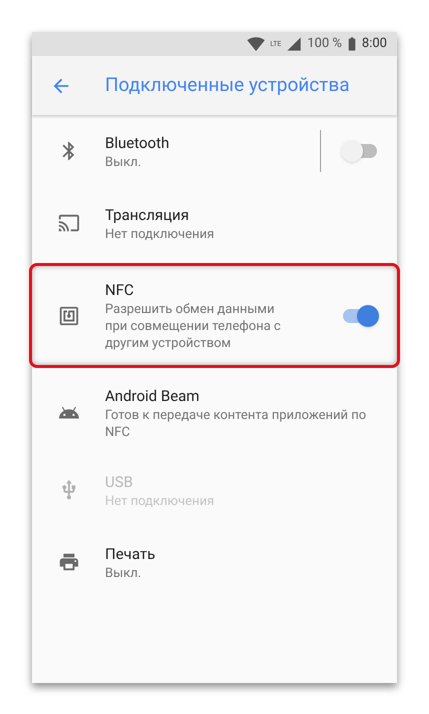 This screenshot has height=714, width=429. What do you see at coordinates (214, 223) in the screenshot?
I see `settings-row: Трансляция Нет подключения` at bounding box center [214, 223].